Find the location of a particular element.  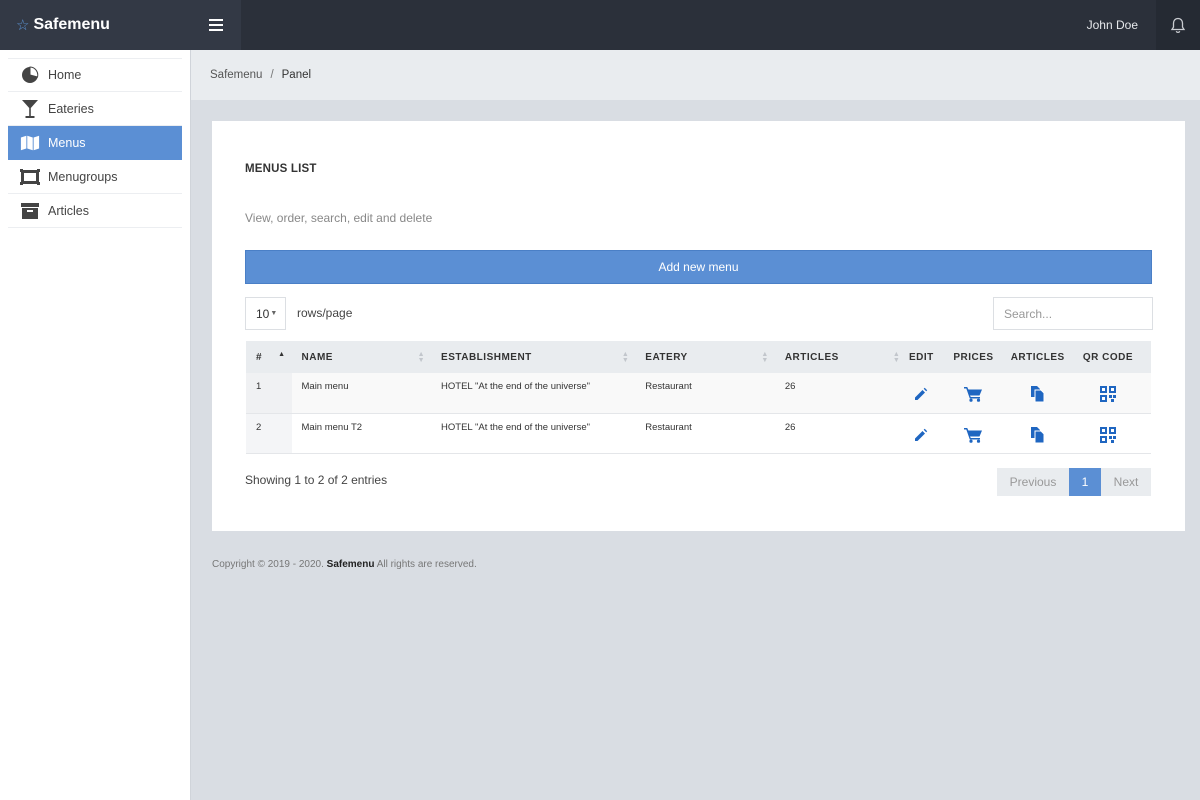

page-subtitle: View, order, search, edit and delete is located at coordinates (339, 218).